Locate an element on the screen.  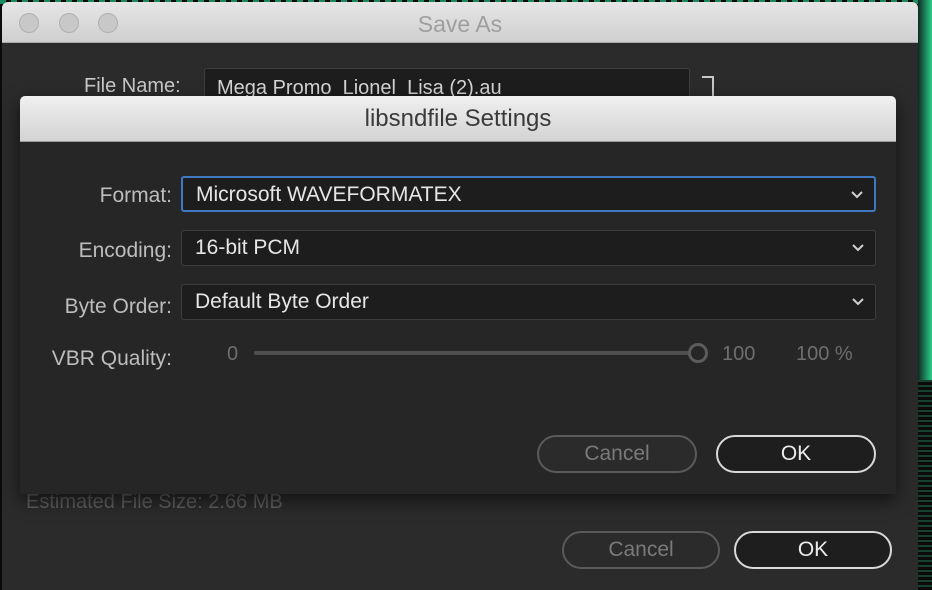
vbr-quality-slider-handle is located at coordinates (698, 353).